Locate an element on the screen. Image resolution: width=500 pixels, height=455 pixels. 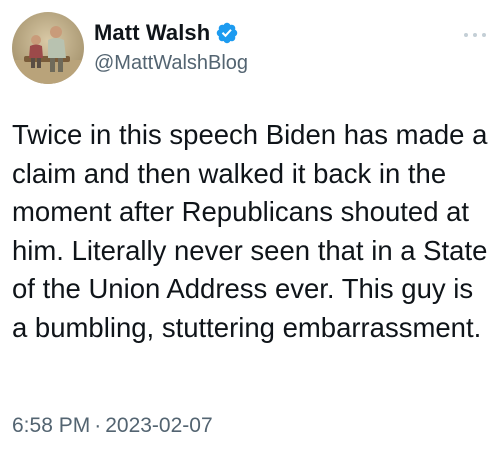
verified-badge-icon is located at coordinates (227, 33).